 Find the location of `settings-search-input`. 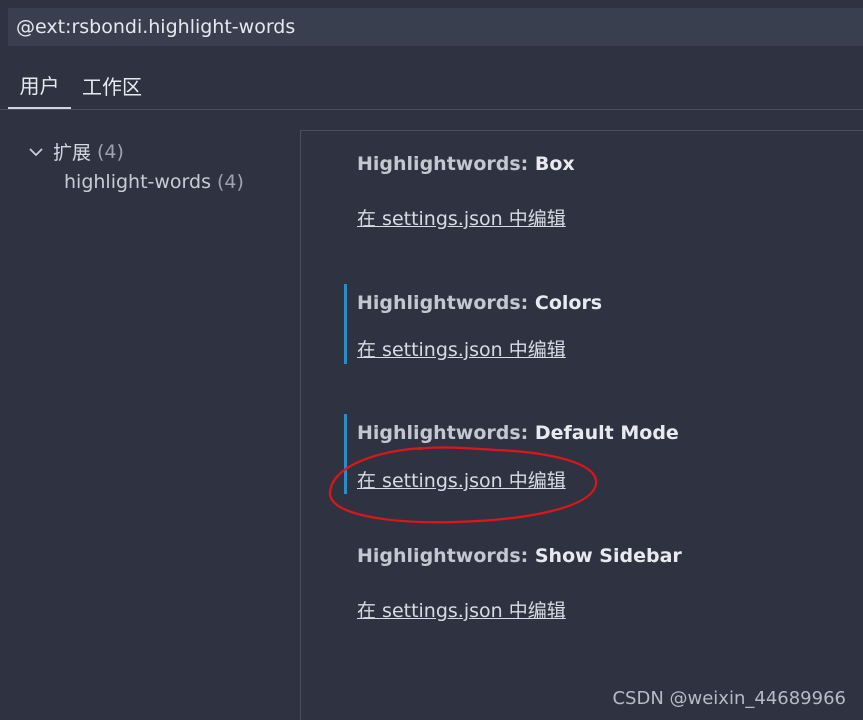

settings-search-input is located at coordinates (439, 27).